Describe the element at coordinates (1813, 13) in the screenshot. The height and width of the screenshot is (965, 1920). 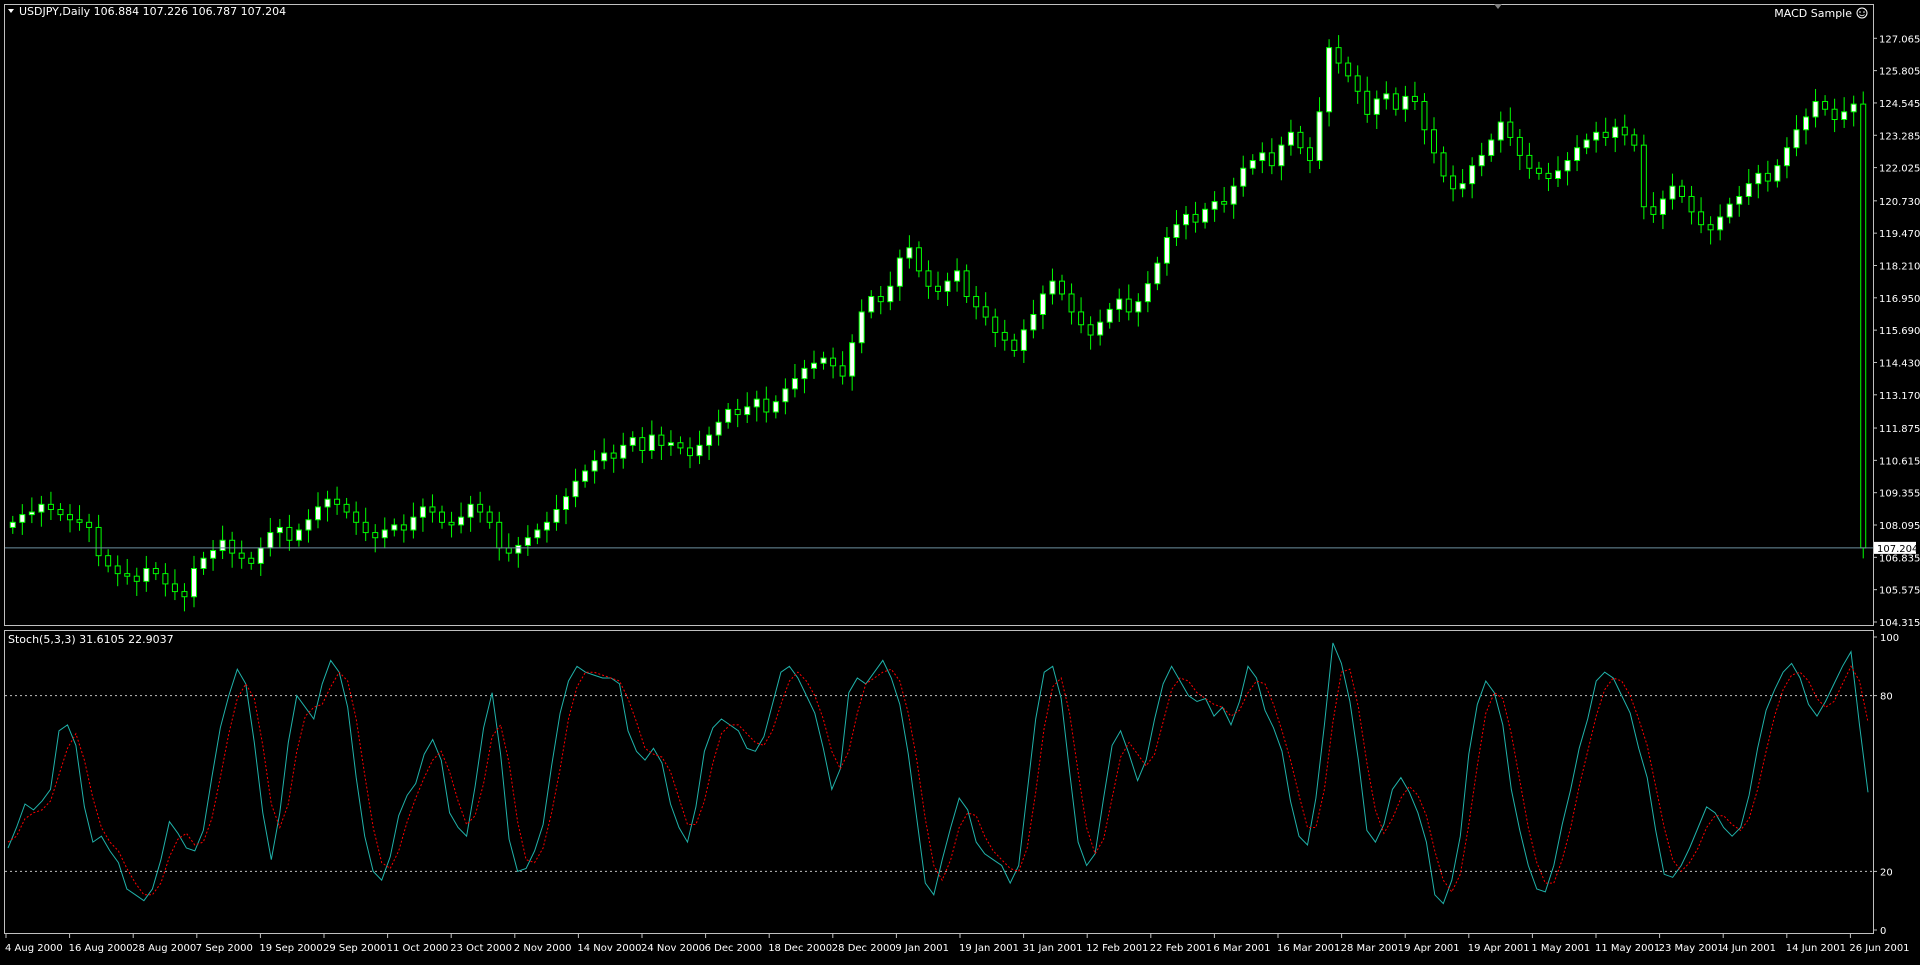
I see `expert-label: MACD Sample` at that location.